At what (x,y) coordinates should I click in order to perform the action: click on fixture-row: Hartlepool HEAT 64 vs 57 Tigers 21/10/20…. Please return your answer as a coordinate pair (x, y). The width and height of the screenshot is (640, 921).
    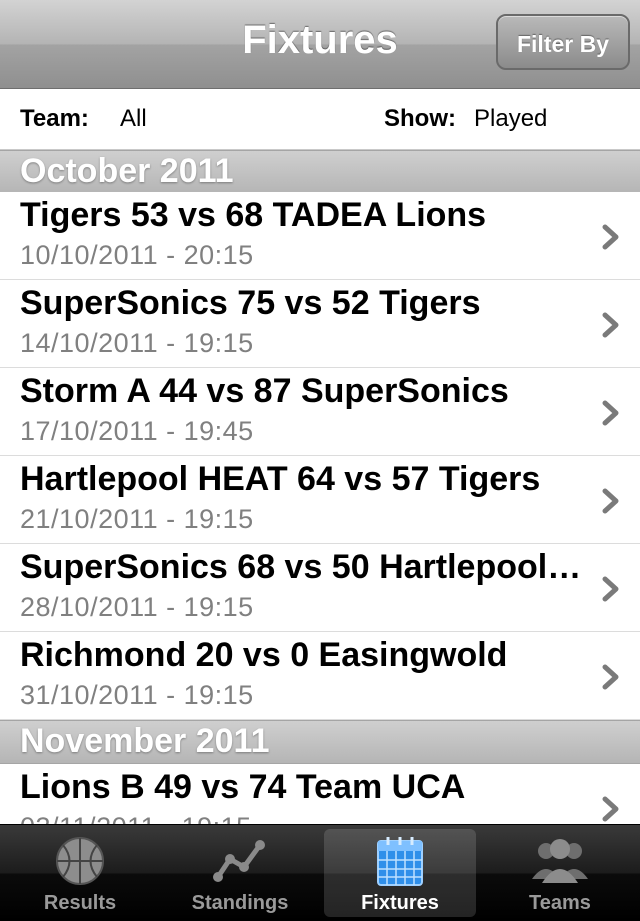
    Looking at the image, I should click on (320, 500).